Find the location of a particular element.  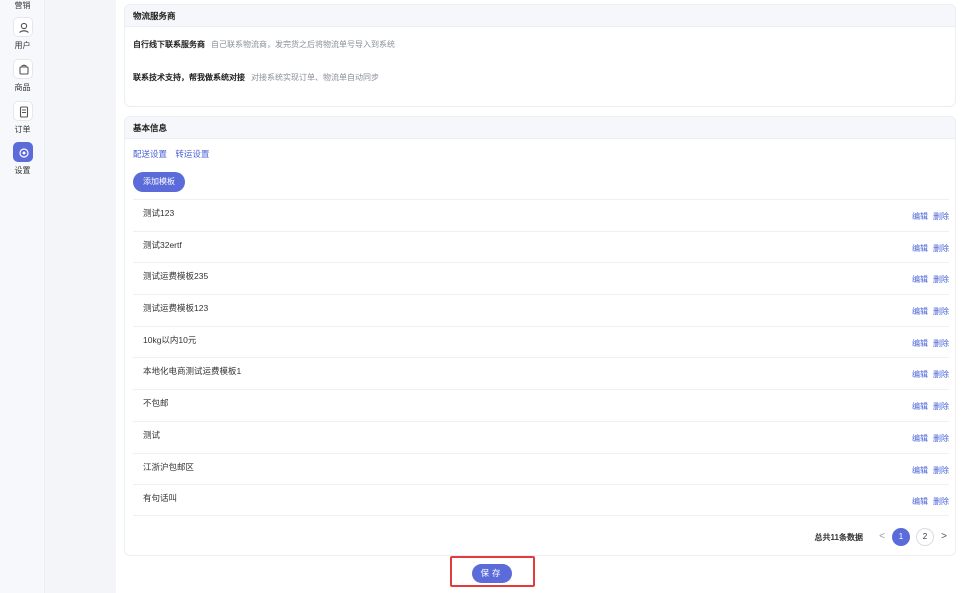

settings-icon is located at coordinates (22, 152).